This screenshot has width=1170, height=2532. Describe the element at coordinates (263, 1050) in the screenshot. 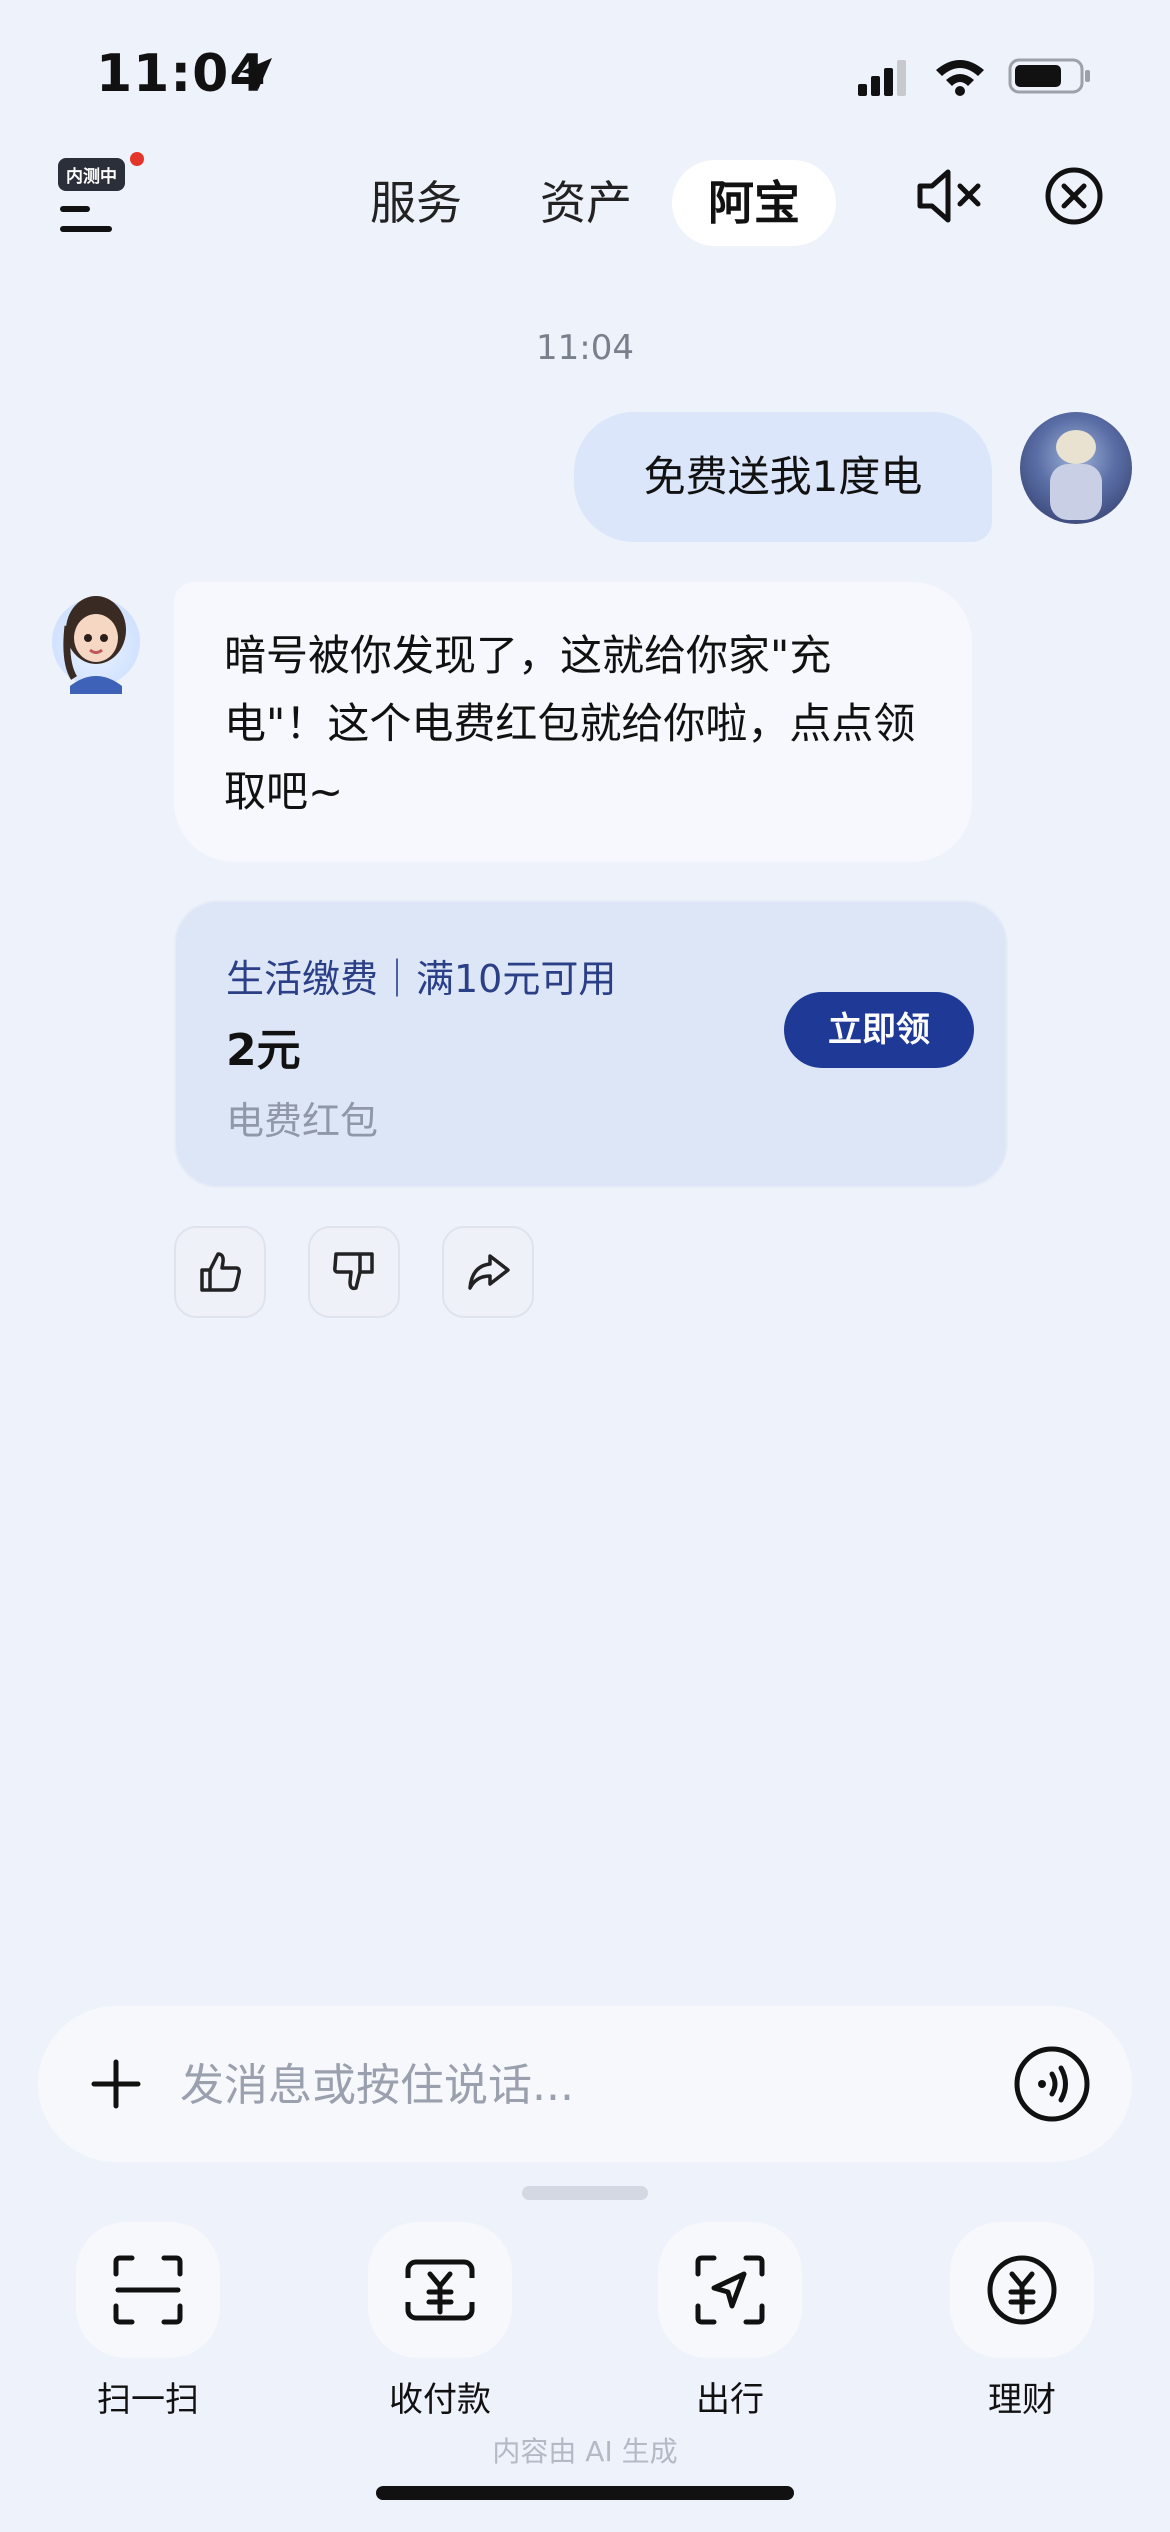

I see `coupon-amount: 2元` at that location.